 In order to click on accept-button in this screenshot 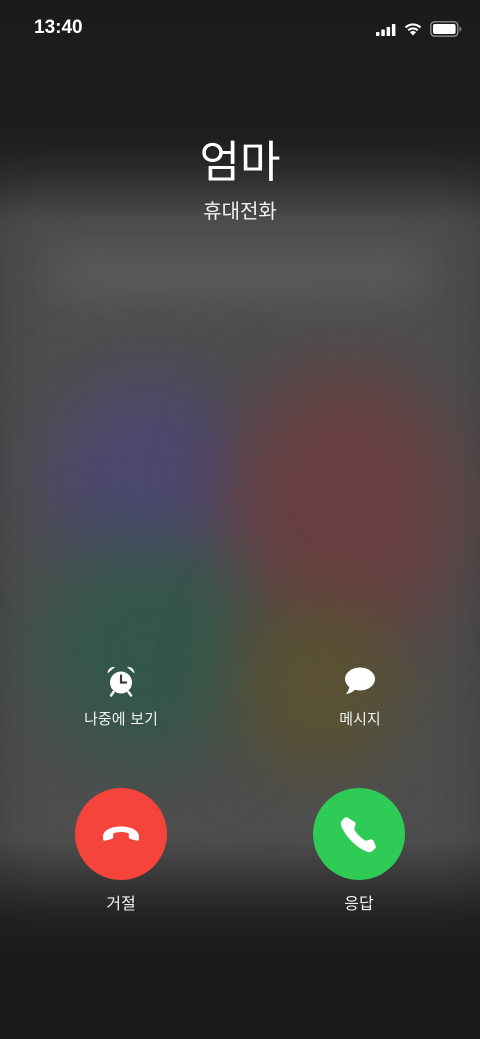, I will do `click(359, 834)`.